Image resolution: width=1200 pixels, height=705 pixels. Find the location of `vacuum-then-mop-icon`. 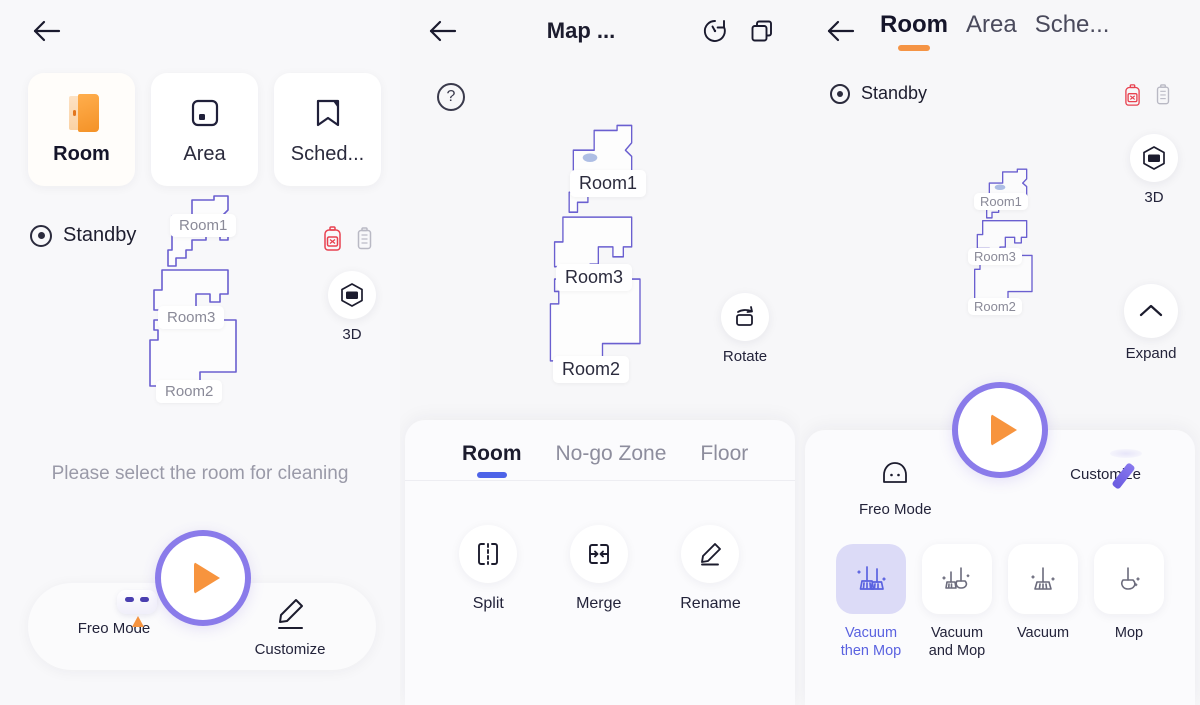

vacuum-then-mop-icon is located at coordinates (871, 579).